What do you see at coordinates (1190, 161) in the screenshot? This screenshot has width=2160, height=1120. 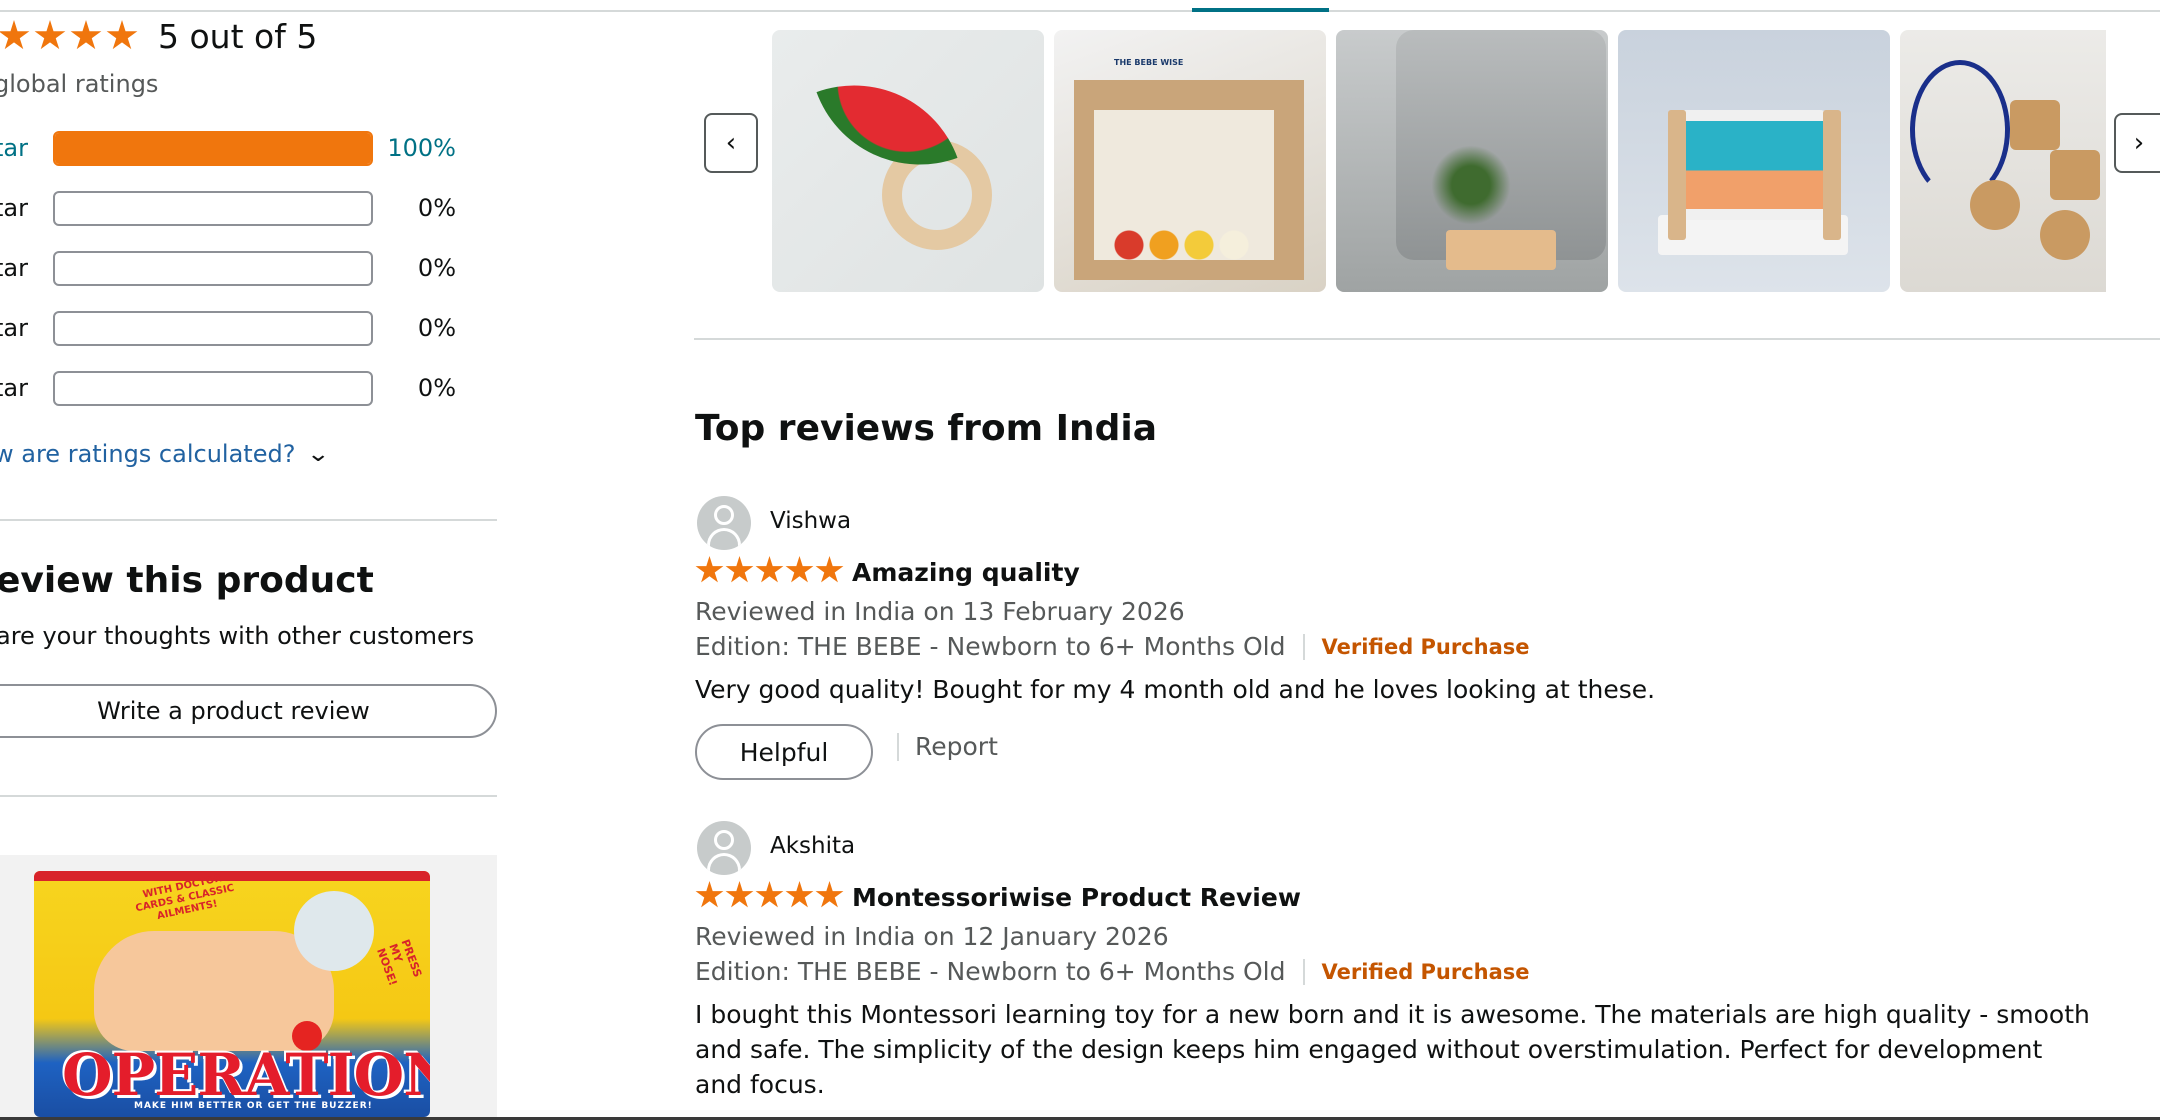 I see `review-image-thumbnail: THE BEBE WISE` at bounding box center [1190, 161].